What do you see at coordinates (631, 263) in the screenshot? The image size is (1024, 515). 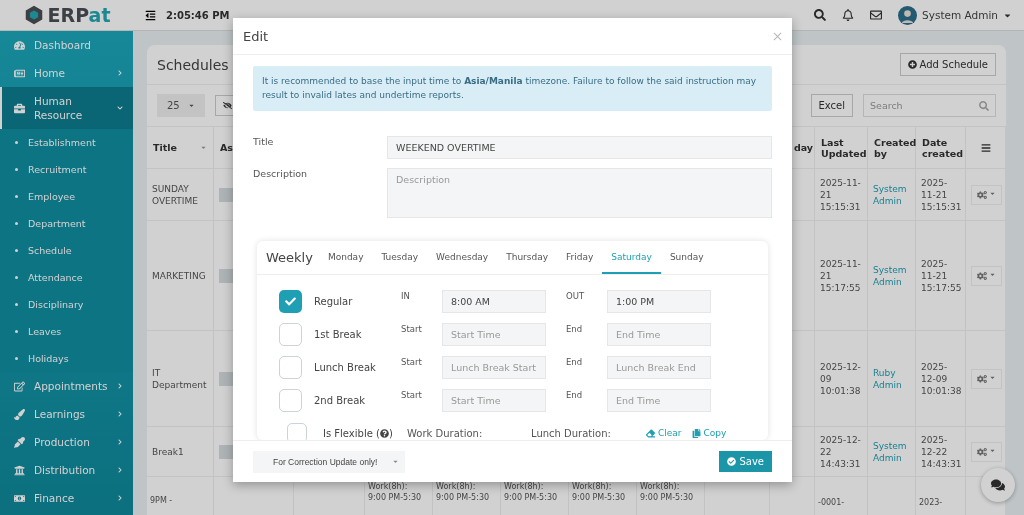 I see `day-tab: Saturday` at bounding box center [631, 263].